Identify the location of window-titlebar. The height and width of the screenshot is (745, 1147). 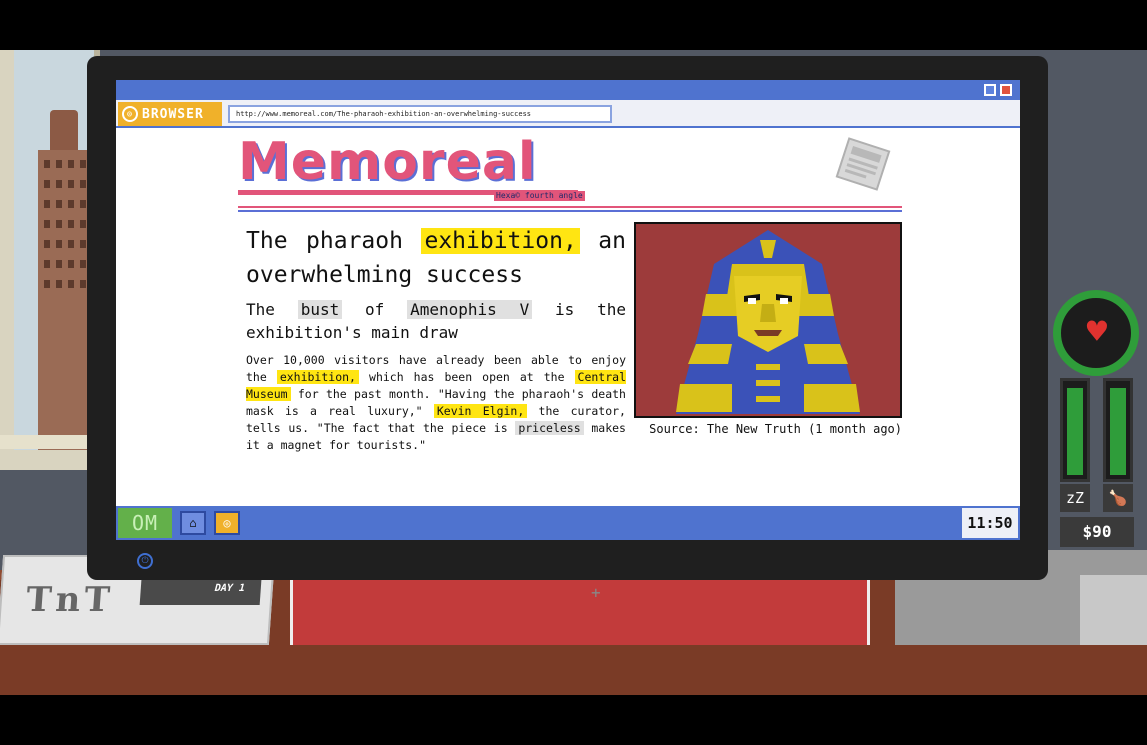
(568, 90).